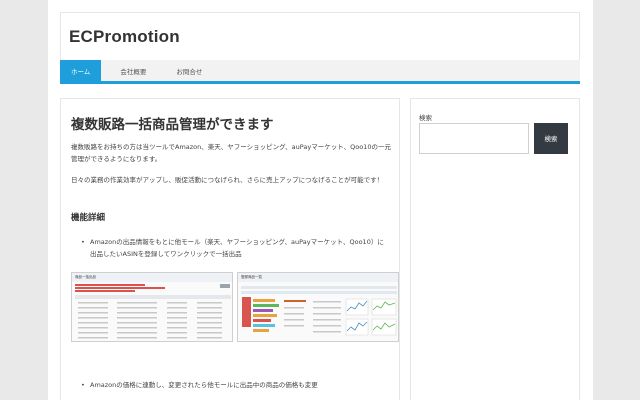  I want to click on nav-item-label: お問合せ, so click(189, 72).